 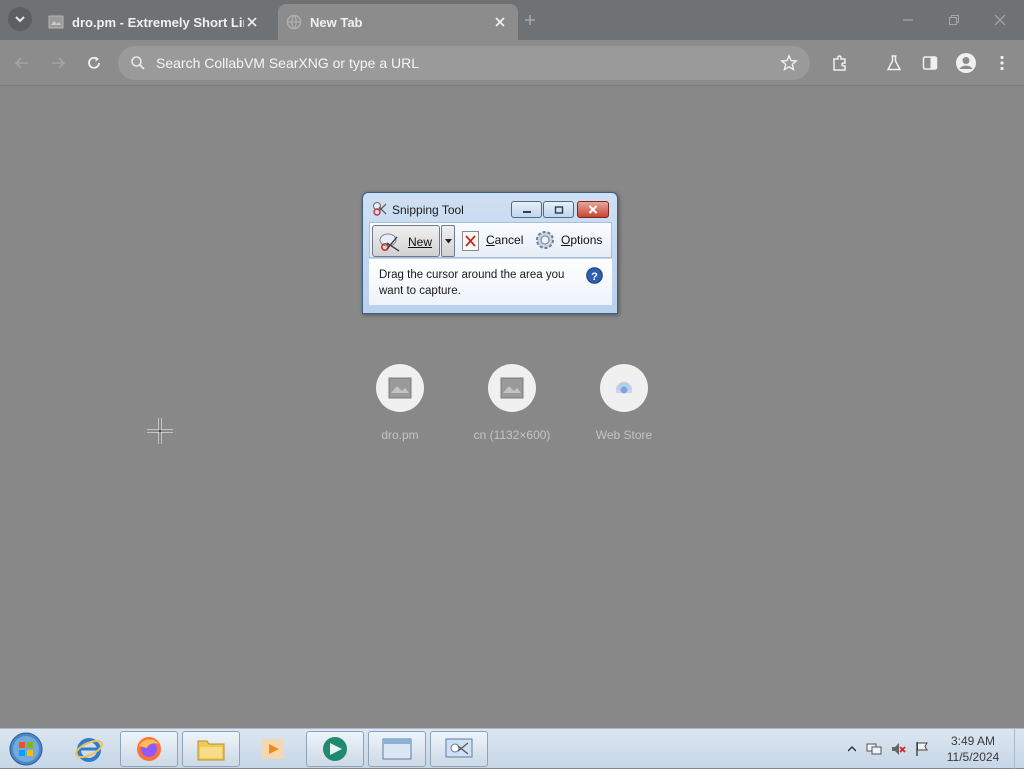 I want to click on caret-down-icon, so click(x=448, y=240).